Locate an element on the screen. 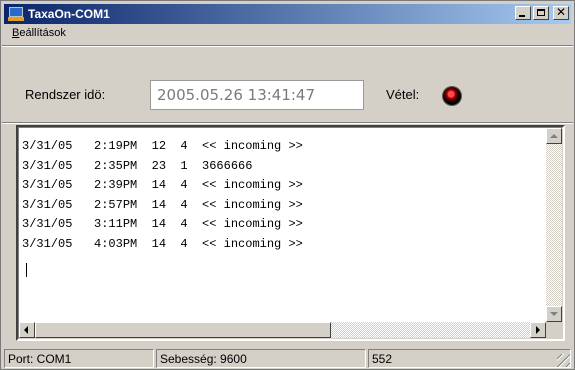  horizontal-scroll-thumb is located at coordinates (183, 330).